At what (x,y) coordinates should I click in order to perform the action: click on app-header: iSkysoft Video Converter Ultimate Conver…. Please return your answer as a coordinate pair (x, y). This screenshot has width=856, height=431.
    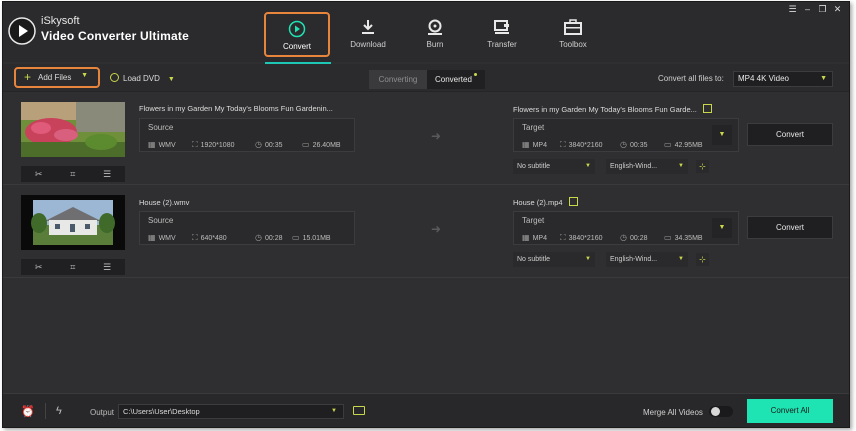
    Looking at the image, I should click on (426, 33).